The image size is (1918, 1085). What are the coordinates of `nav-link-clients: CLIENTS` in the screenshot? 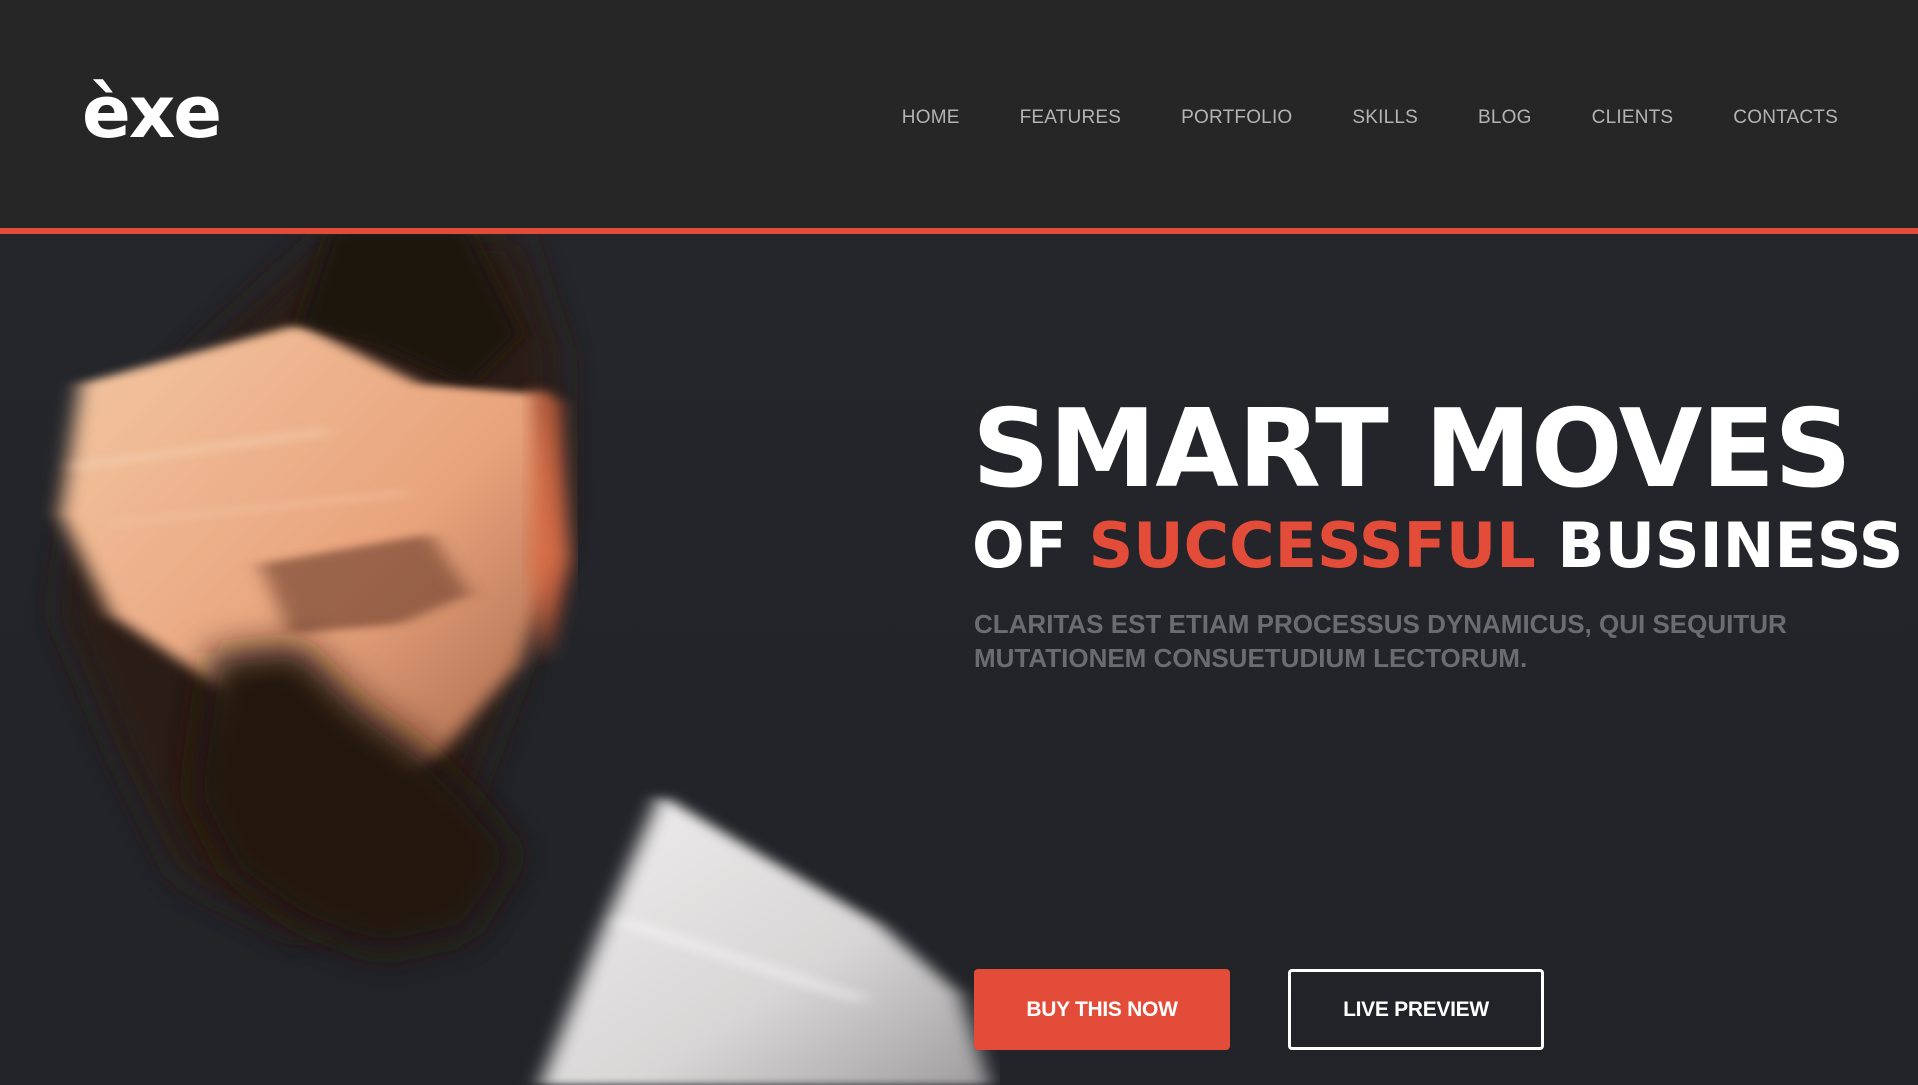 It's located at (1633, 118).